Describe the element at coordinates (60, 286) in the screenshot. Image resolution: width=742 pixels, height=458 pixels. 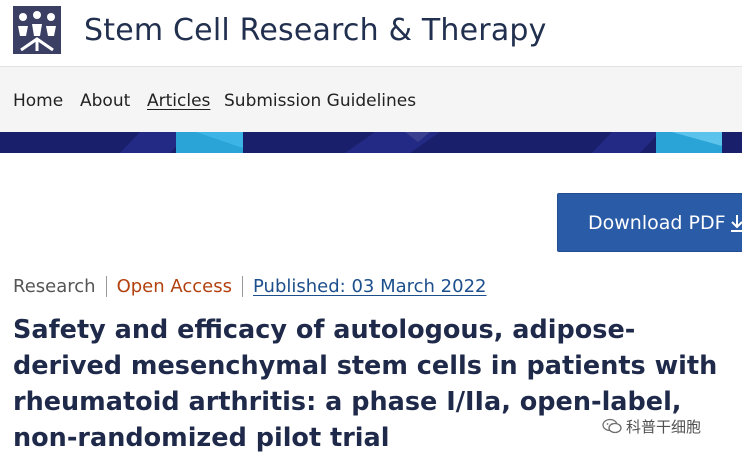
I see `article-type: Research` at that location.